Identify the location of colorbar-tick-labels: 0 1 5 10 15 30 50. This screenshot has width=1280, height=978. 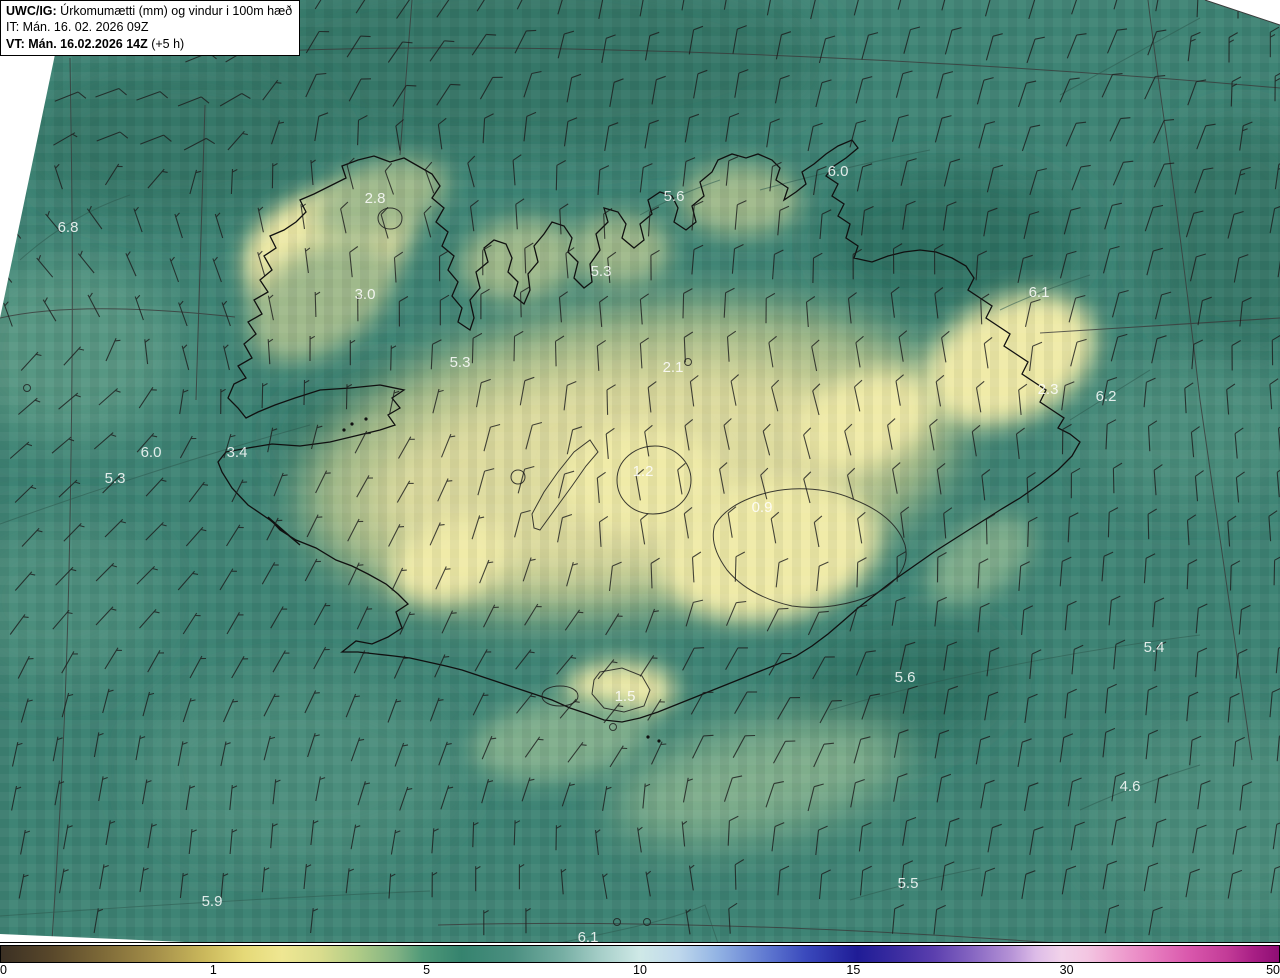
(640, 970).